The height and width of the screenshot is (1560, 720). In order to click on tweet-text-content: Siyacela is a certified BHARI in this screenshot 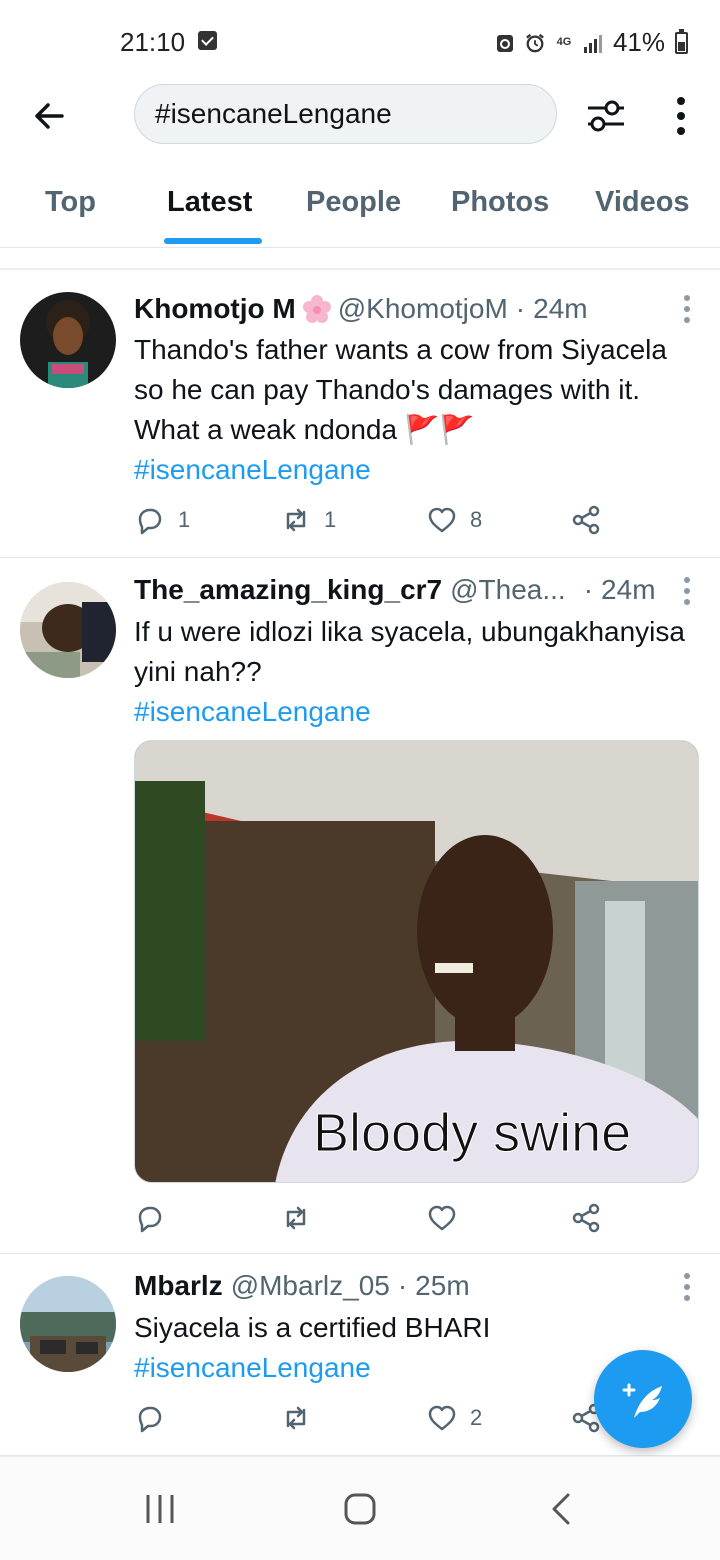, I will do `click(312, 1327)`.